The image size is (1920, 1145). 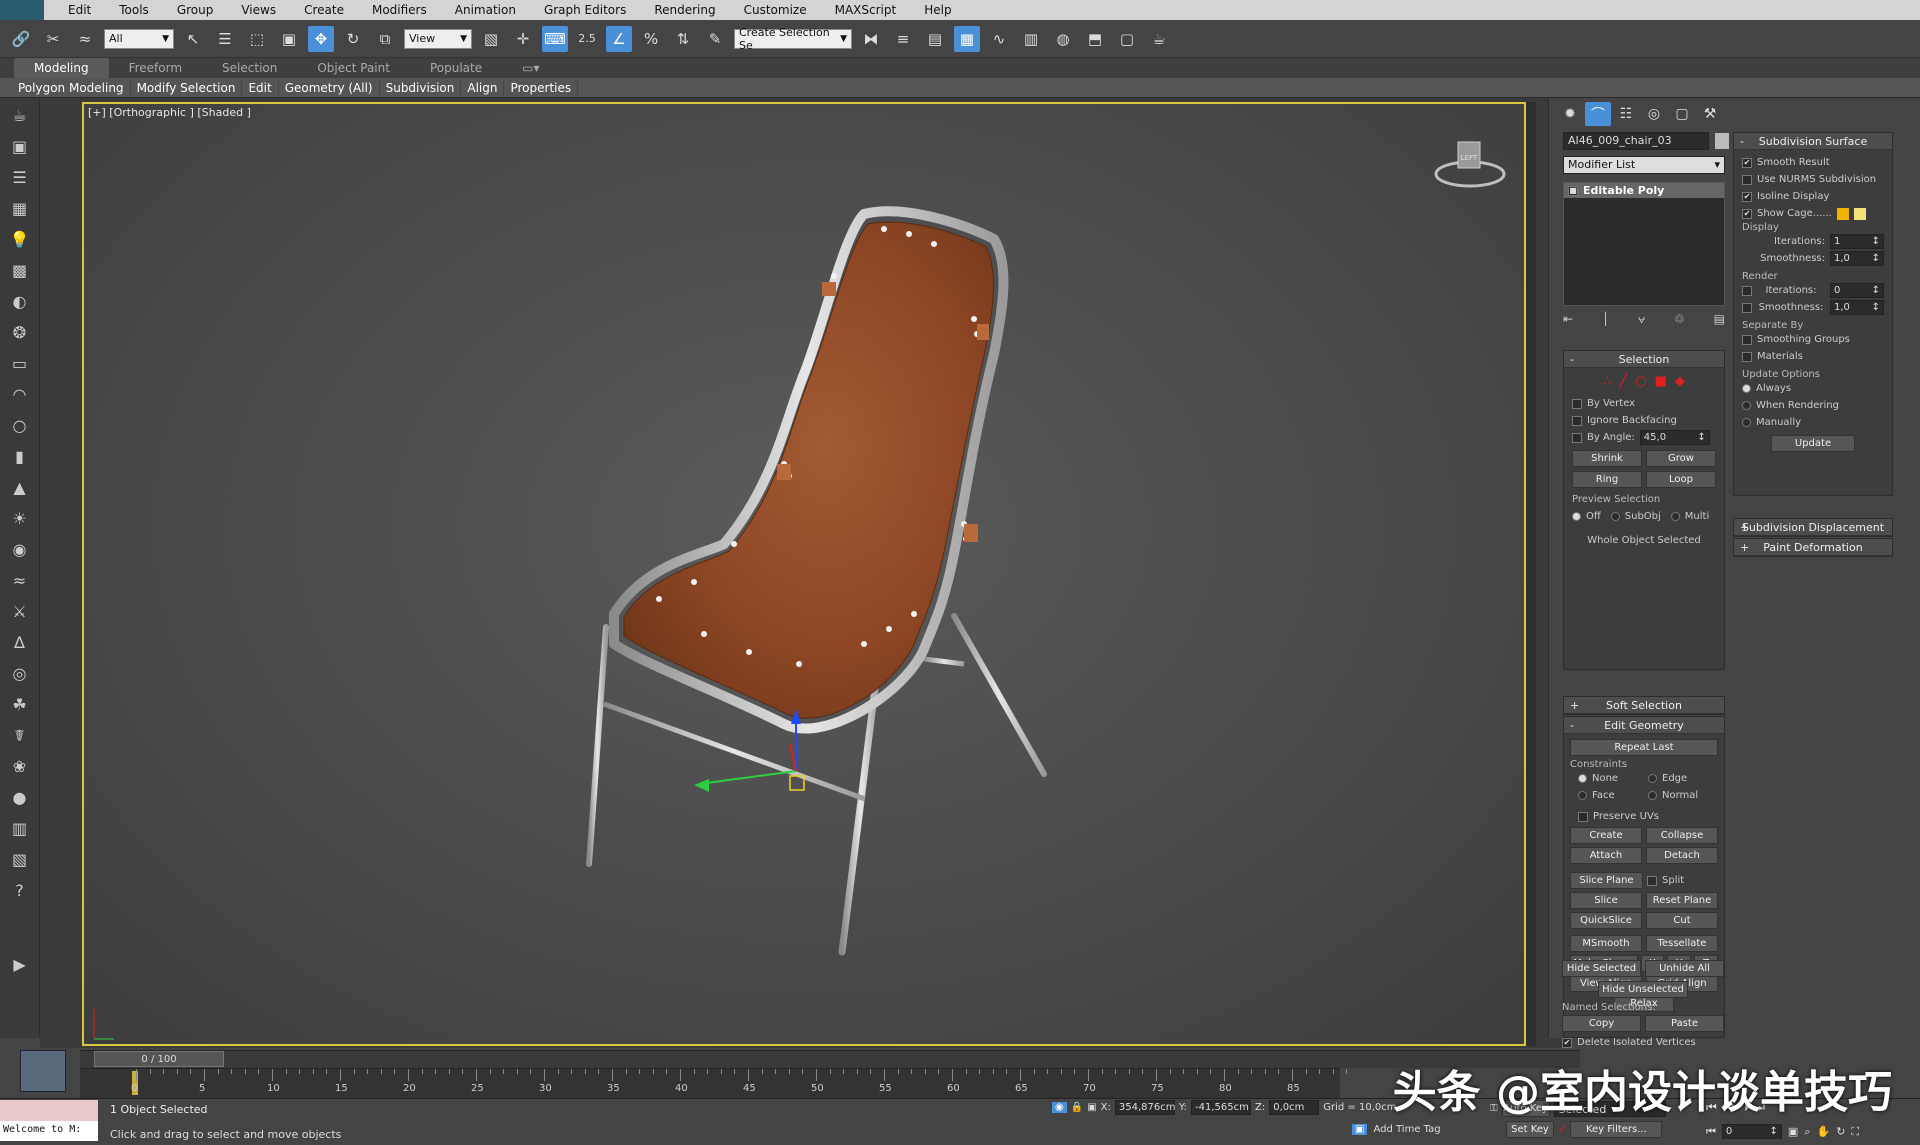 What do you see at coordinates (20, 549) in the screenshot?
I see `torus-icon: ◉` at bounding box center [20, 549].